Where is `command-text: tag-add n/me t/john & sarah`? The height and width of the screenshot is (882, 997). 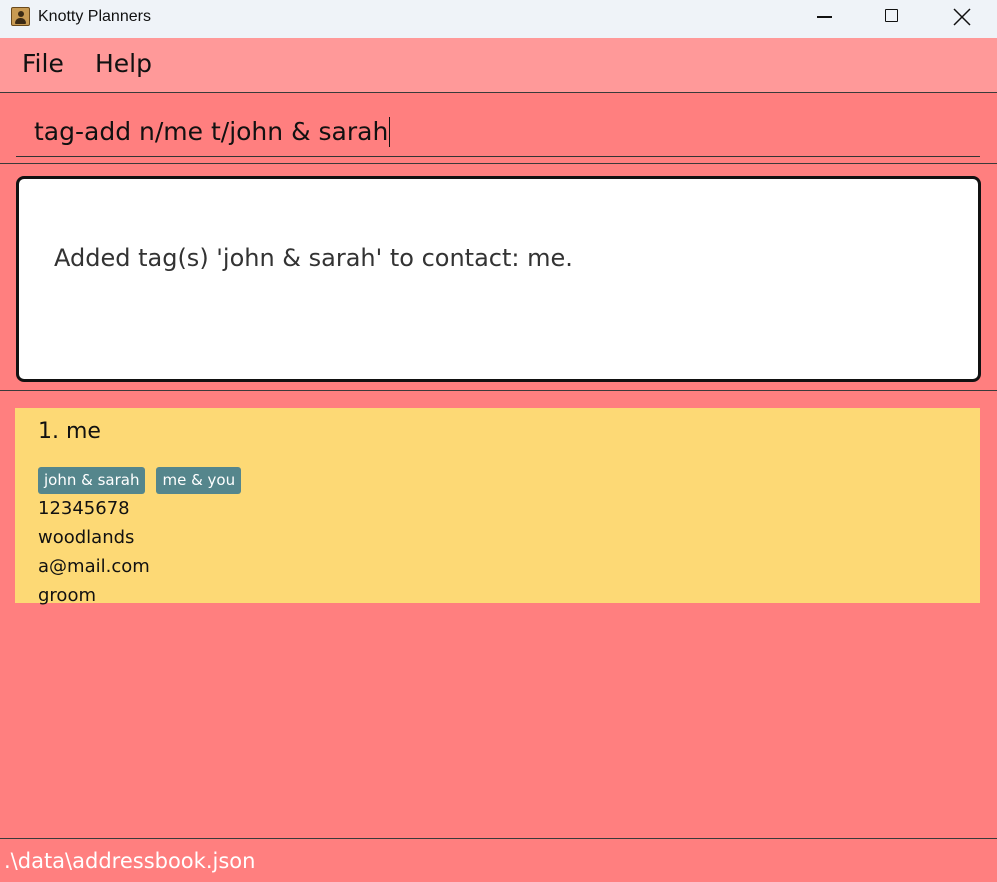 command-text: tag-add n/me t/john & sarah is located at coordinates (211, 131).